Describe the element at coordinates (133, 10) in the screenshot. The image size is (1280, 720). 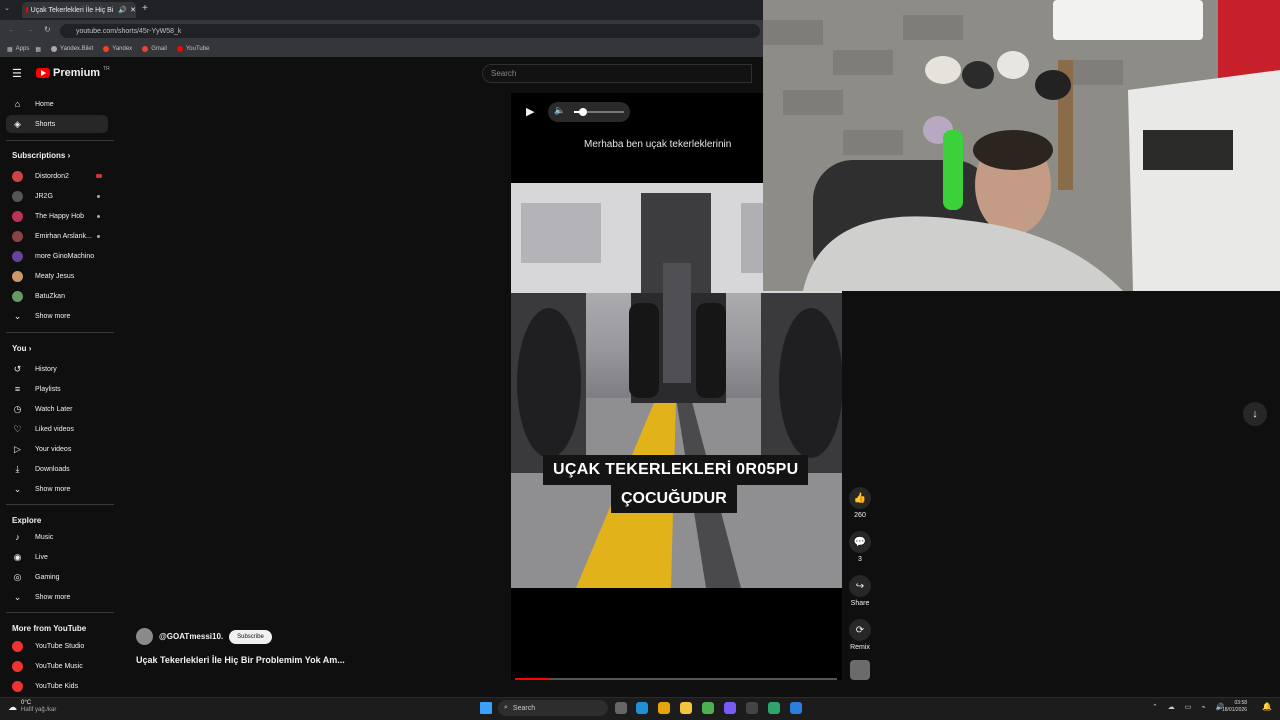
I see `tab-close-icon: ✕` at that location.